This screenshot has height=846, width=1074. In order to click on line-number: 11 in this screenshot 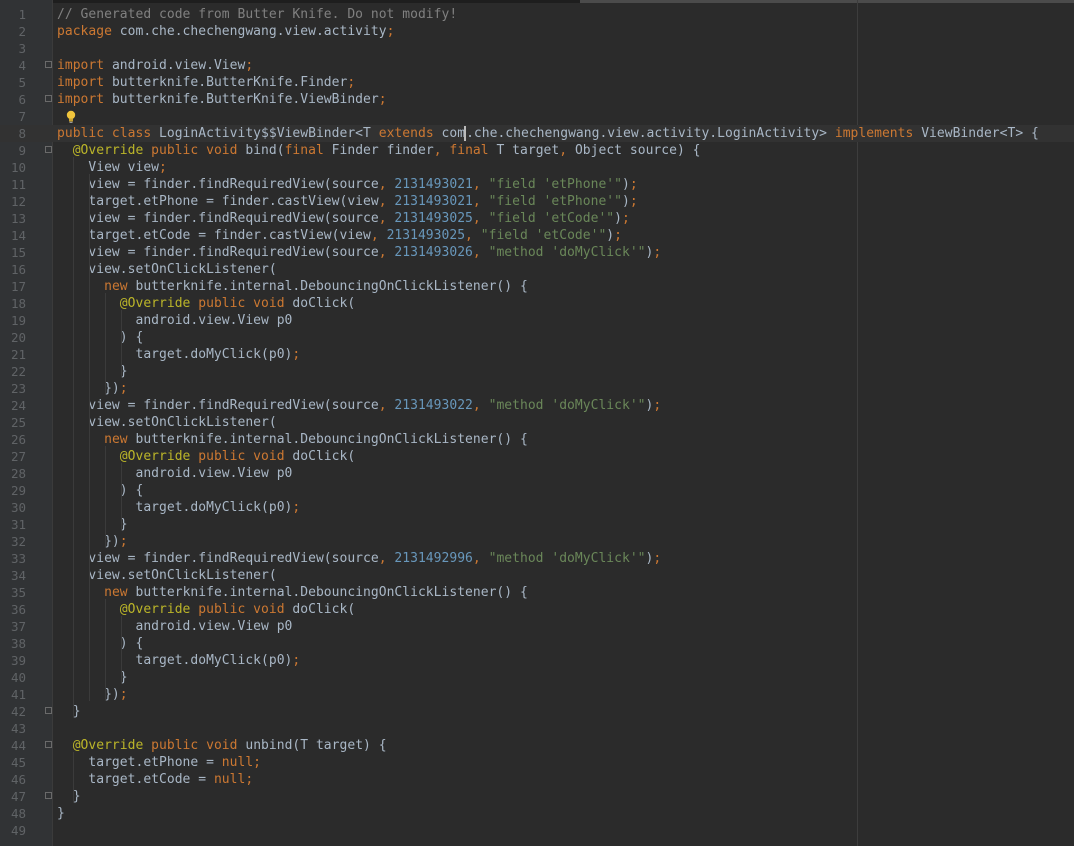, I will do `click(13, 184)`.